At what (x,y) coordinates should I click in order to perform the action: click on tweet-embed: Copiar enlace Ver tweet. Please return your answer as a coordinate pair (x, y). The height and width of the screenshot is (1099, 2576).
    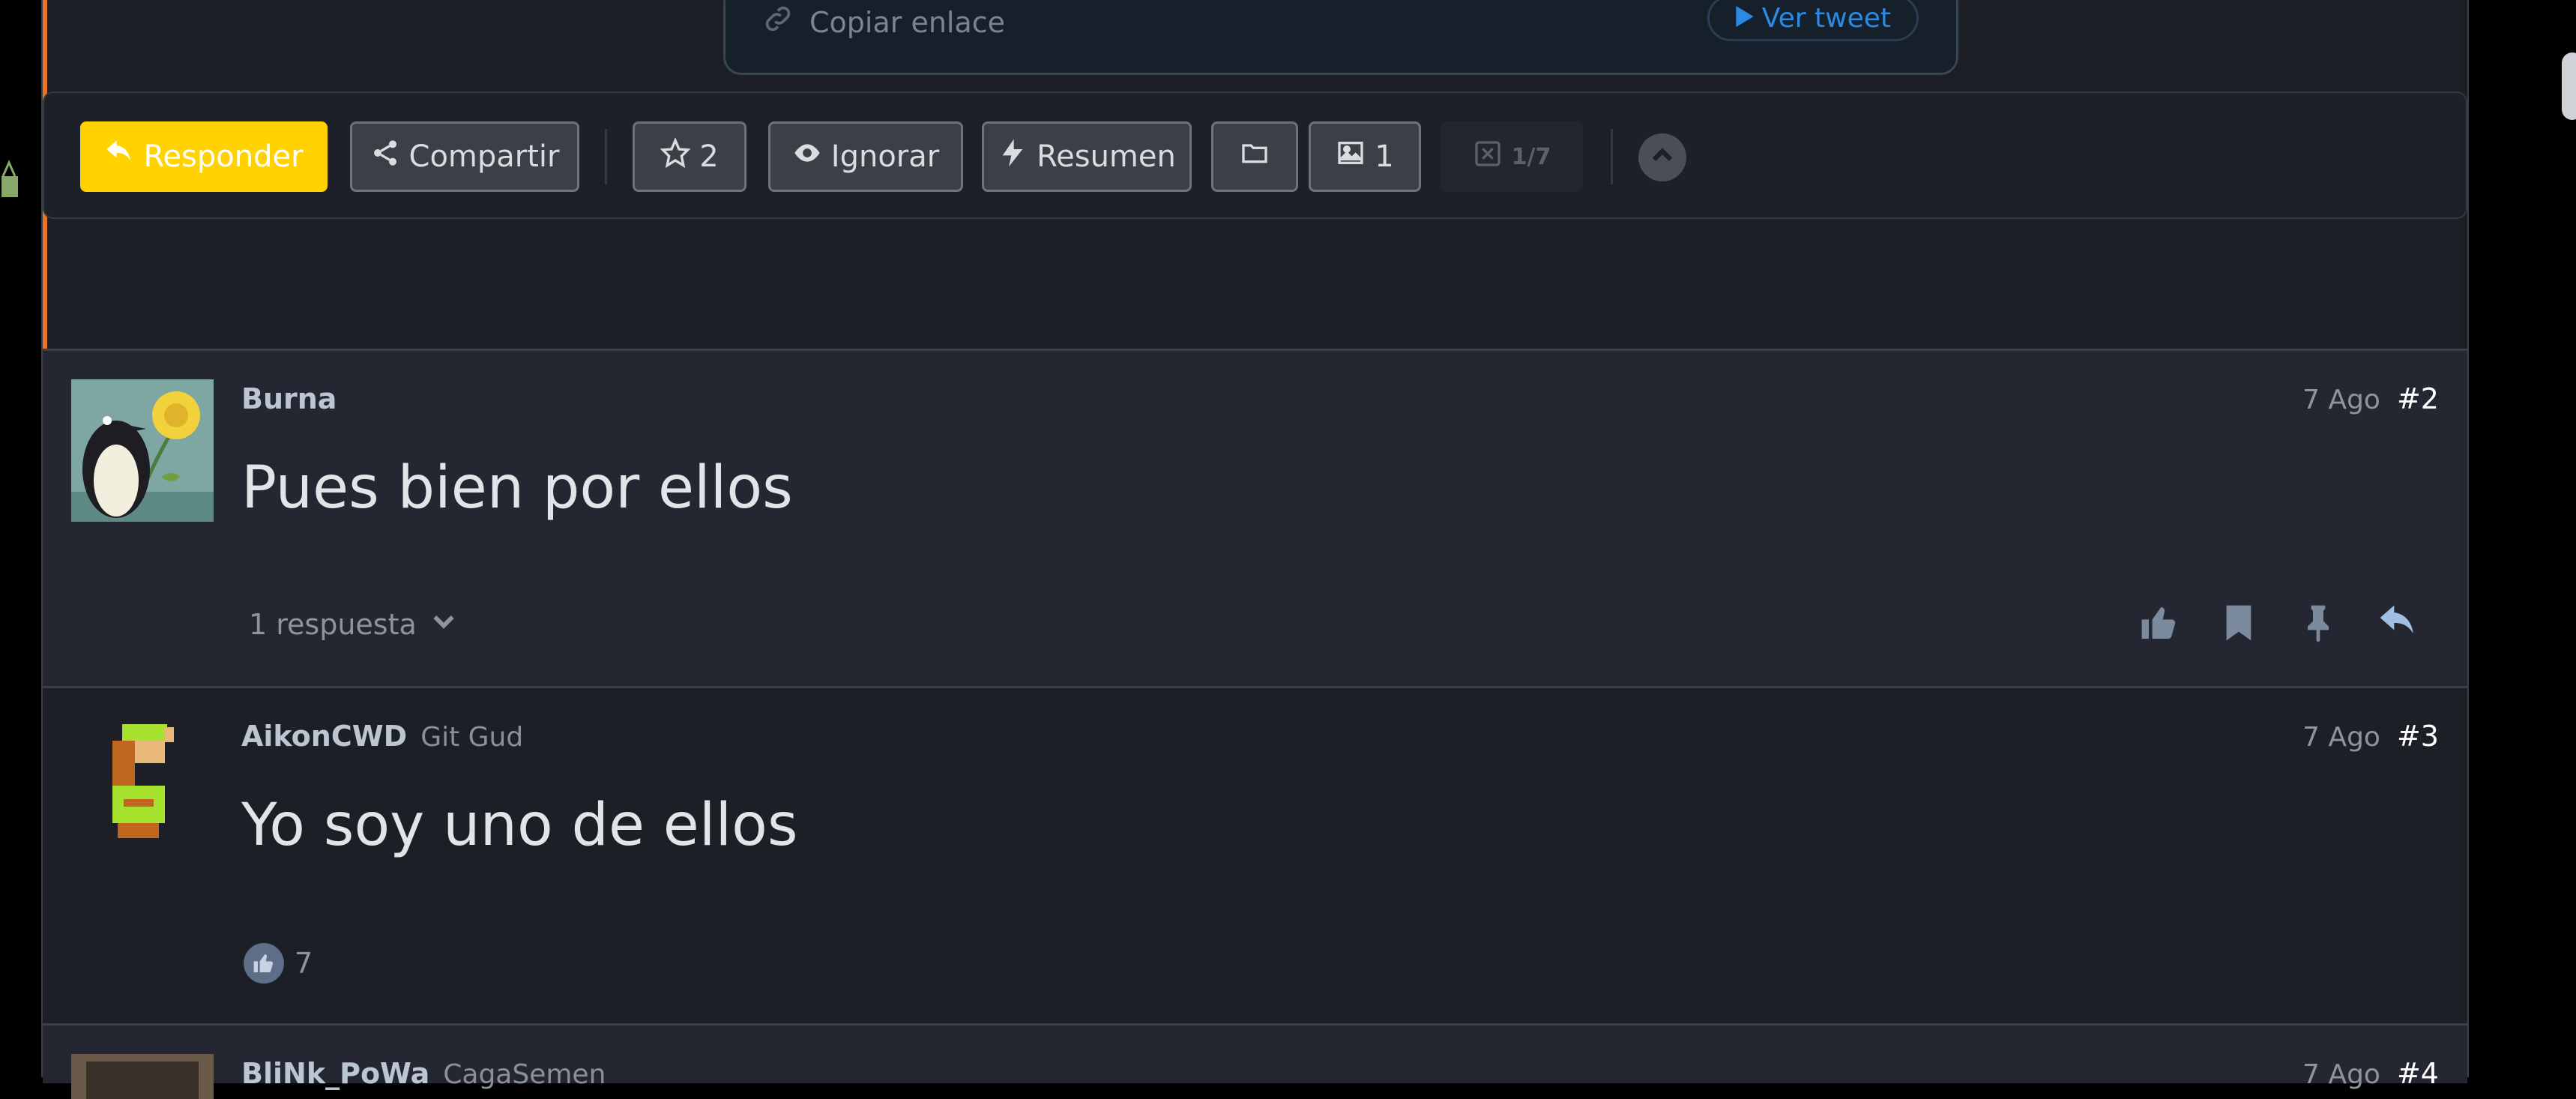
    Looking at the image, I should click on (1341, 37).